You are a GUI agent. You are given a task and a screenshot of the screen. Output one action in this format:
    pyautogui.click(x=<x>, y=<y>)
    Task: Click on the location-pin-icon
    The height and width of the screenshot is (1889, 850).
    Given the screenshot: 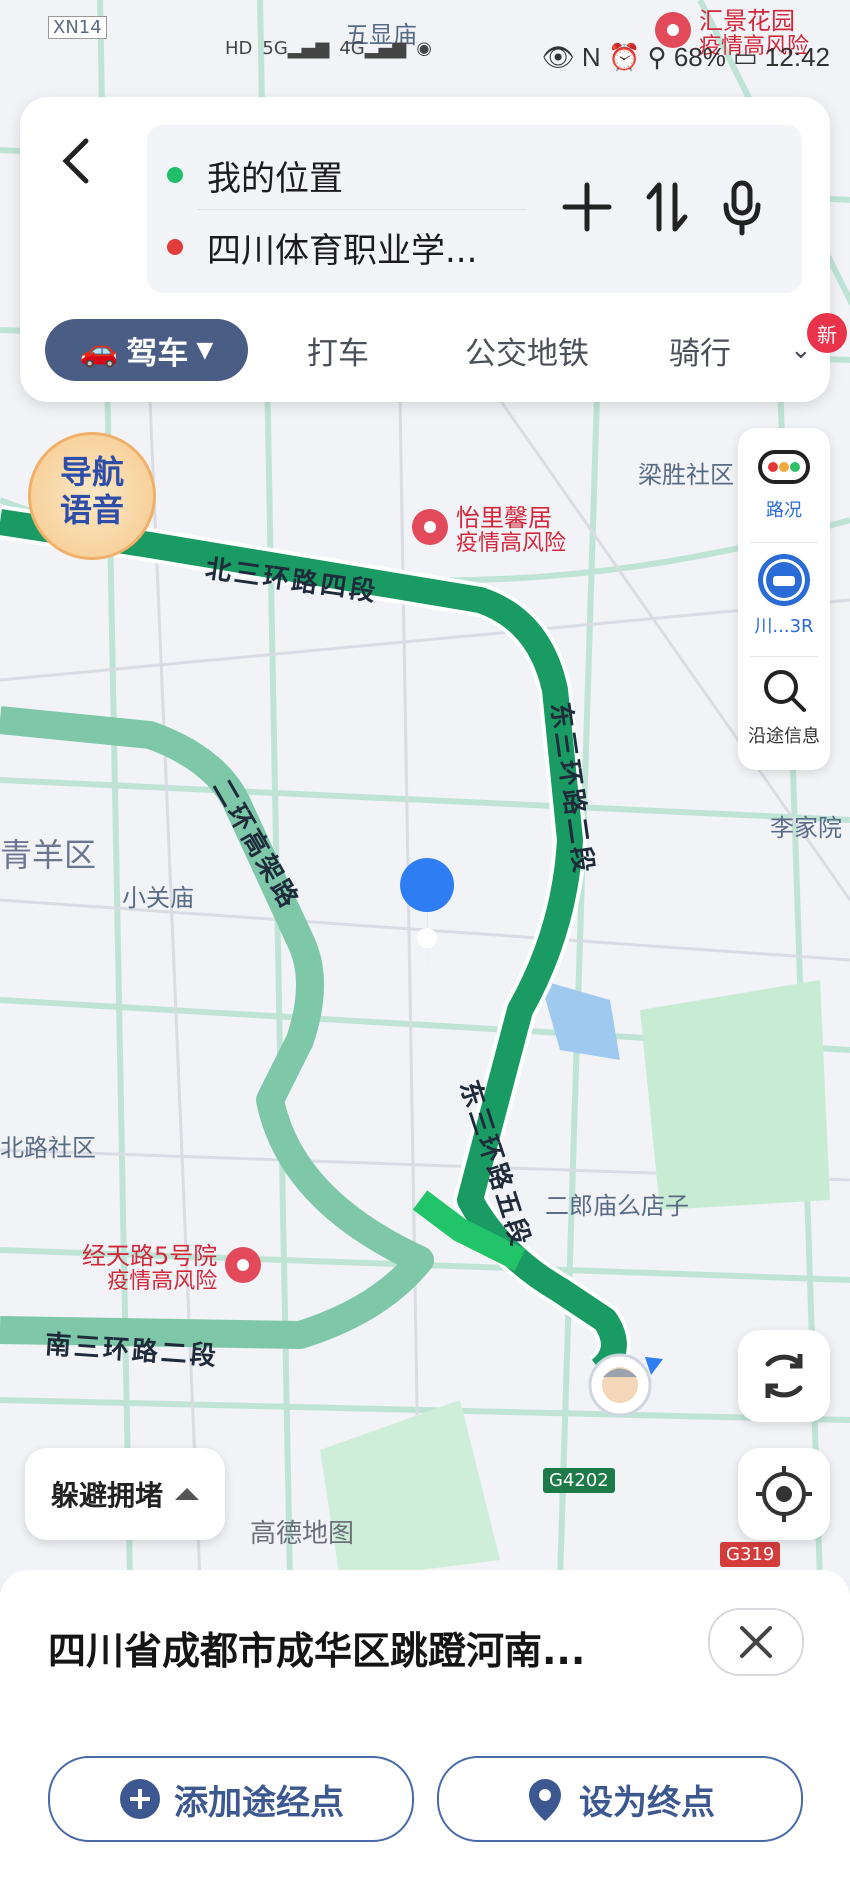 What is the action you would take?
    pyautogui.click(x=545, y=1800)
    